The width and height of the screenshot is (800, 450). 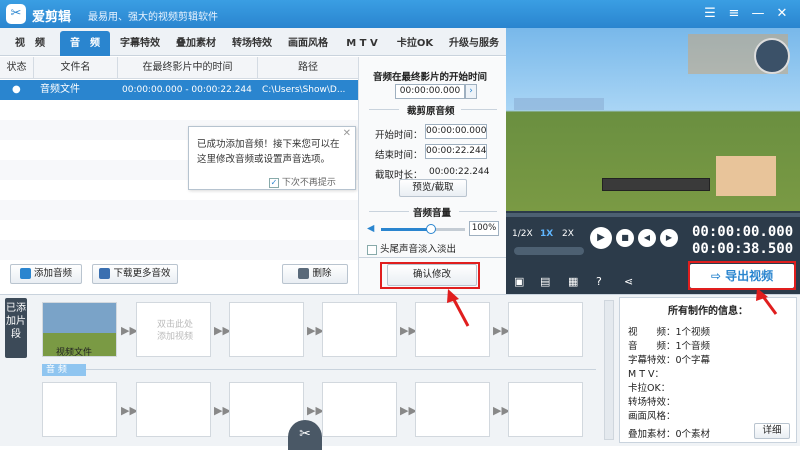 I want to click on arrow-to-confirm, so click(x=458, y=308).